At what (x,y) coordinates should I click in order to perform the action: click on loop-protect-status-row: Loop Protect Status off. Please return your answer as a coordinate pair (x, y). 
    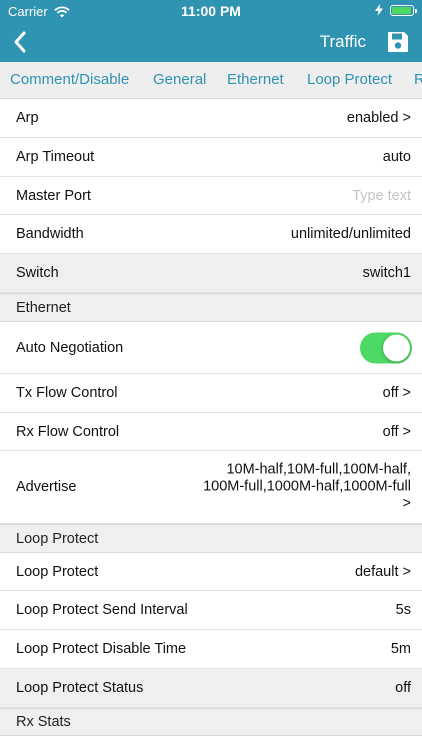
    Looking at the image, I should click on (211, 688).